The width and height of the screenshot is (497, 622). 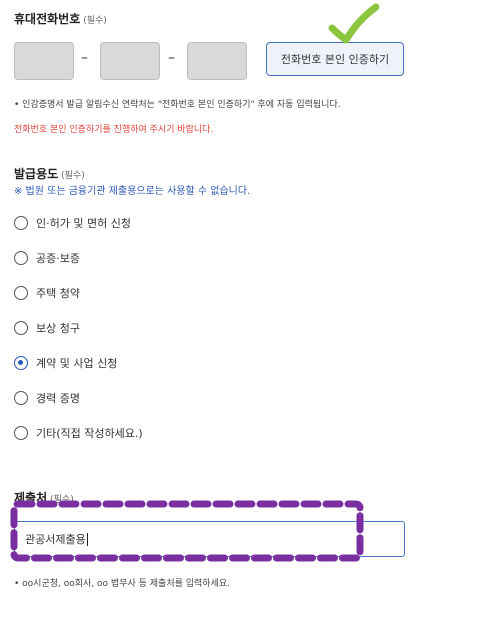 I want to click on submit-to-note: • oo시군청, oo회사, oo 법무사 등 제출처를 입력하세요., so click(x=122, y=584).